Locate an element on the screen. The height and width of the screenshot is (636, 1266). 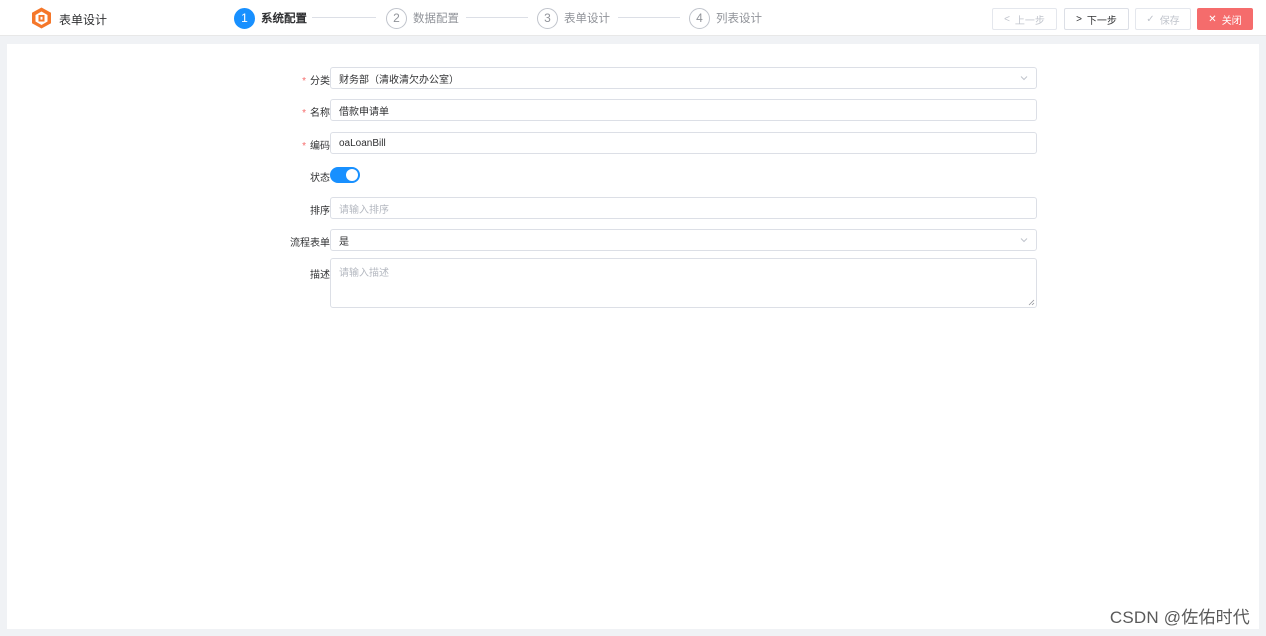
category-label: * 分类 is located at coordinates (316, 79).